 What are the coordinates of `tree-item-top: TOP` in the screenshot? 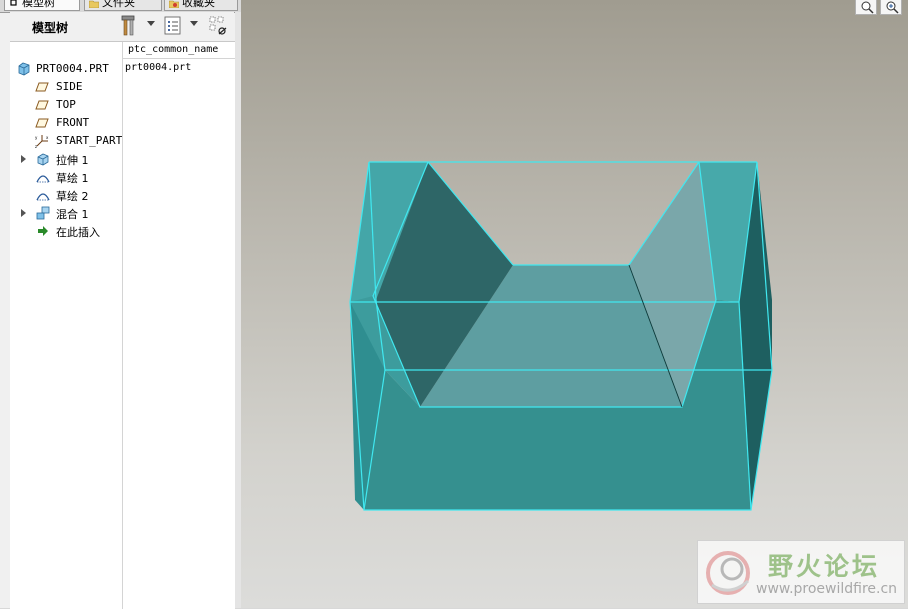 It's located at (122, 105).